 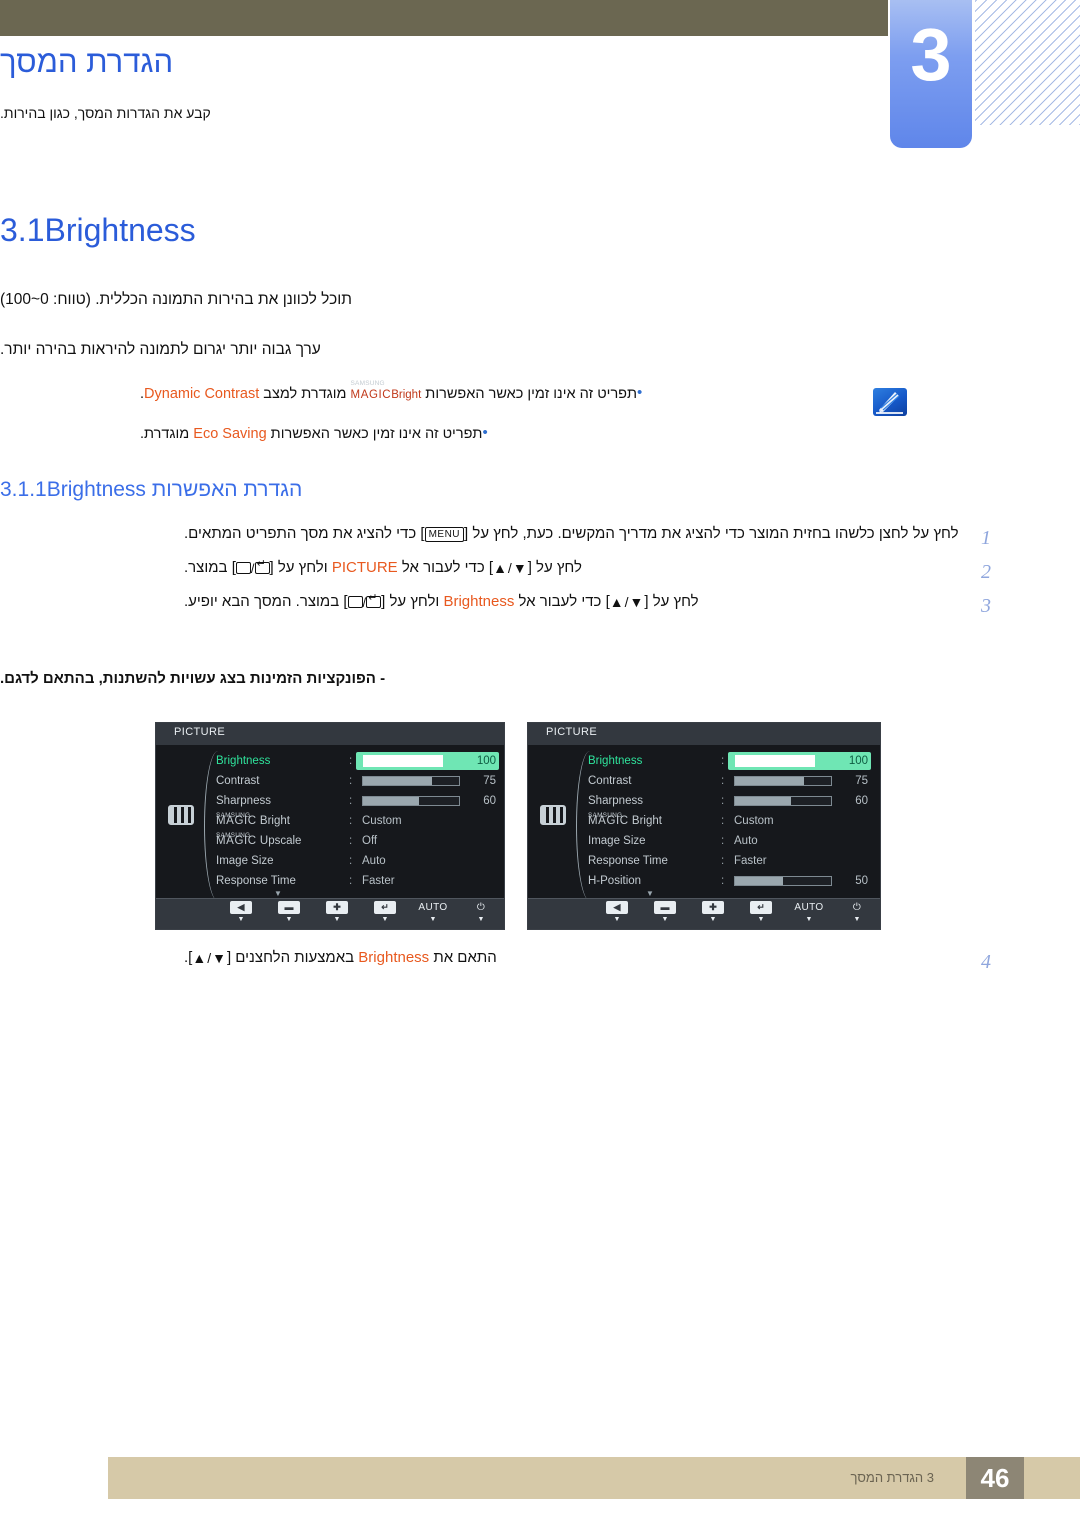 What do you see at coordinates (986, 962) in the screenshot?
I see `step-number-4: 4` at bounding box center [986, 962].